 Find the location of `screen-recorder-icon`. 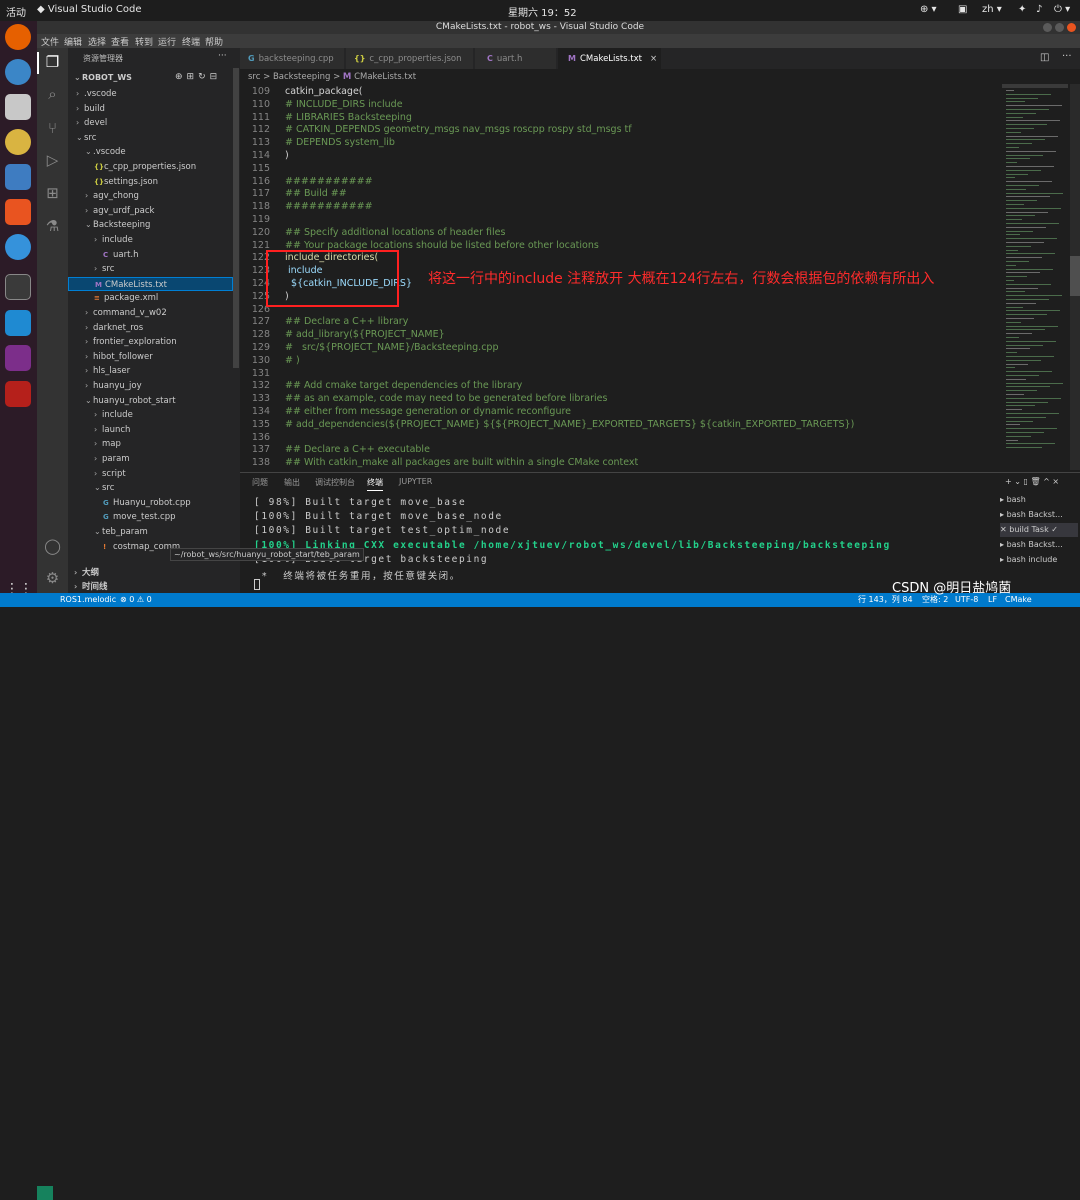

screen-recorder-icon is located at coordinates (18, 394).